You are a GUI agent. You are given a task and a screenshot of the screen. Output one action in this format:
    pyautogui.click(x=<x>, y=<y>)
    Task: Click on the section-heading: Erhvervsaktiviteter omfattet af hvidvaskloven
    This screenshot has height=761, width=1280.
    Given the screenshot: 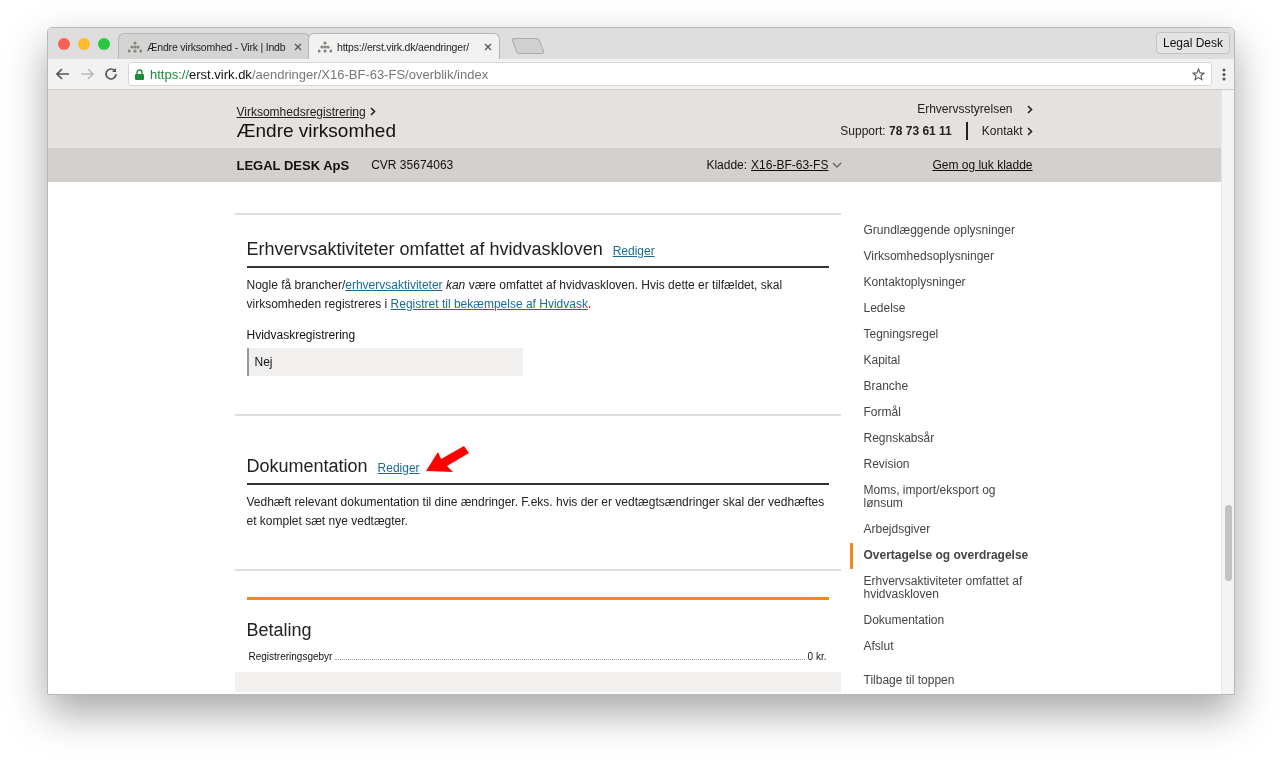 What is the action you would take?
    pyautogui.click(x=424, y=249)
    